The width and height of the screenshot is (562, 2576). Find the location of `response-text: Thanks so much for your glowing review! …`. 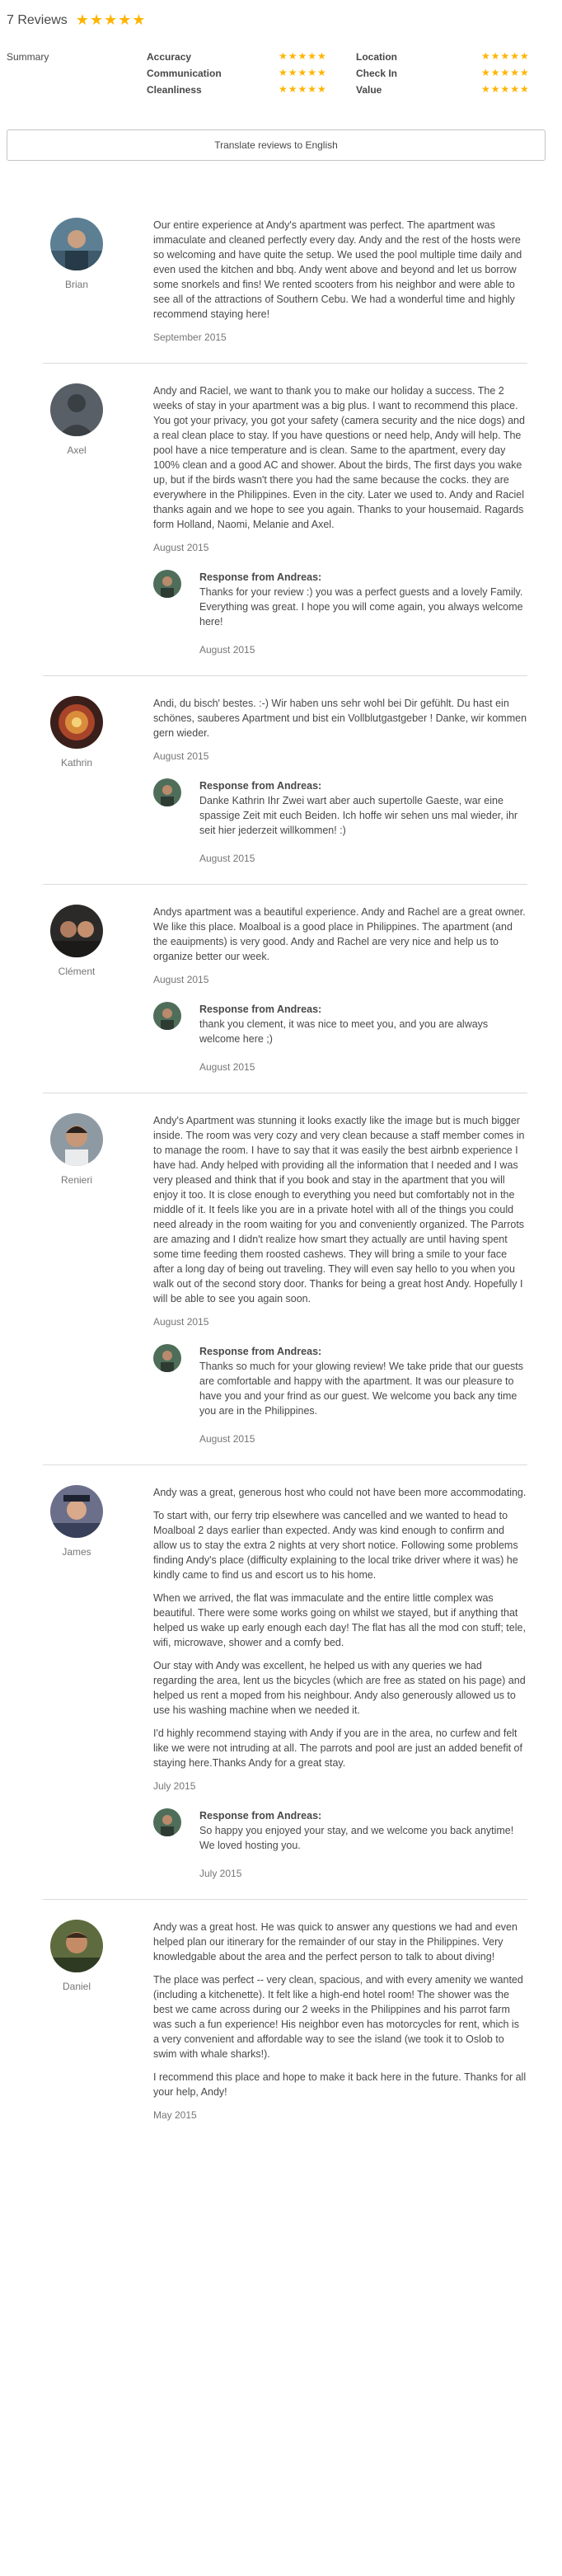

response-text: Thanks so much for your glowing review! … is located at coordinates (361, 1389).